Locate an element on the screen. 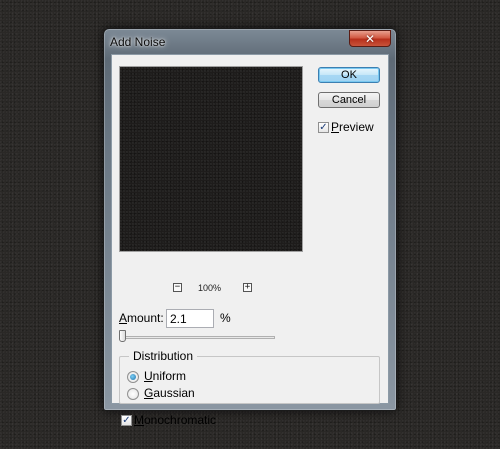 The height and width of the screenshot is (449, 500). amount-unit: % is located at coordinates (225, 318).